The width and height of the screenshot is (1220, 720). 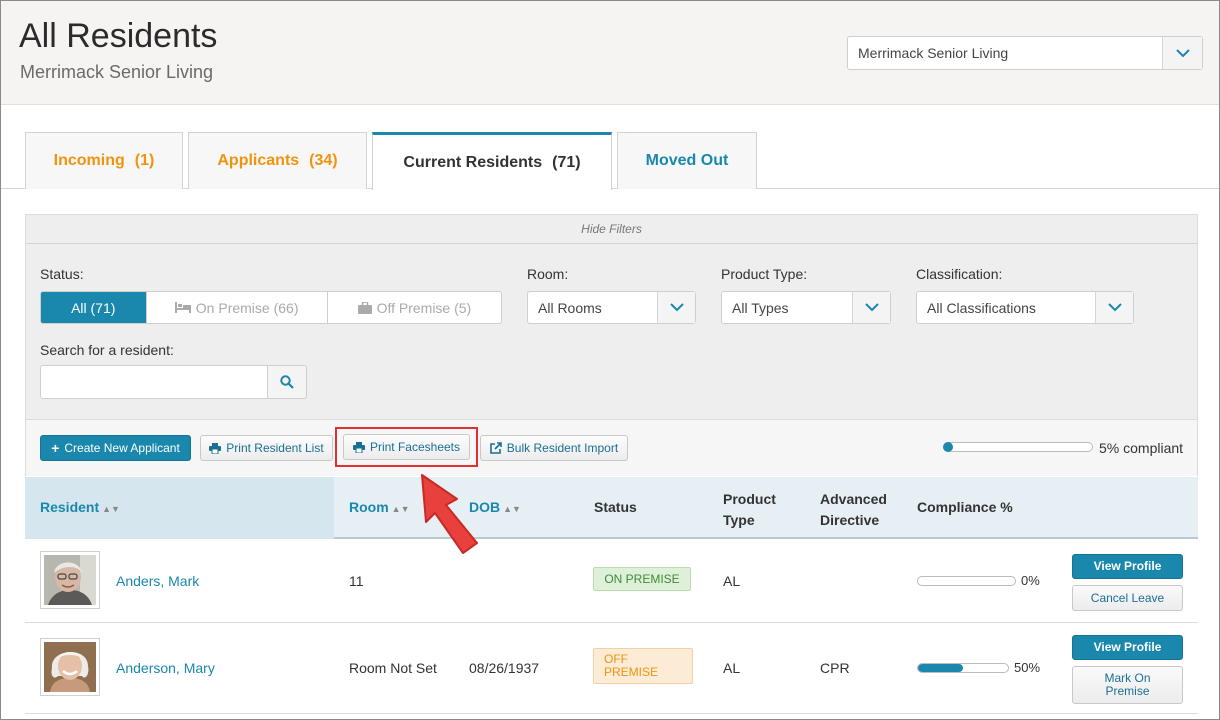 What do you see at coordinates (760, 307) in the screenshot?
I see `product-type-select-value: All Types` at bounding box center [760, 307].